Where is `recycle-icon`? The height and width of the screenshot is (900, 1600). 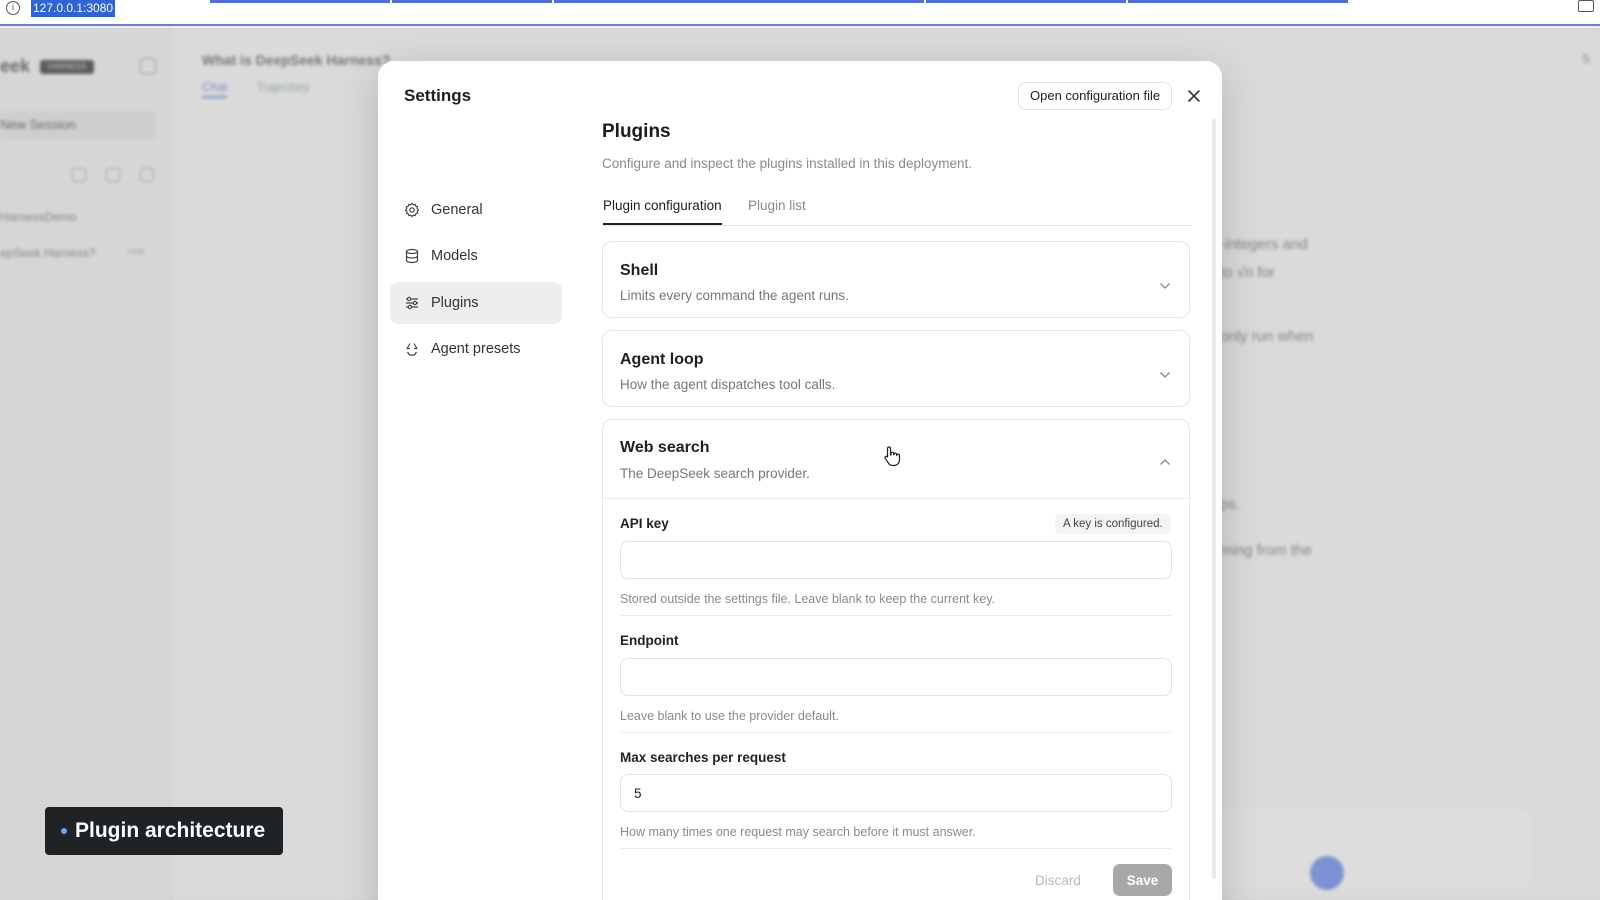
recycle-icon is located at coordinates (412, 349).